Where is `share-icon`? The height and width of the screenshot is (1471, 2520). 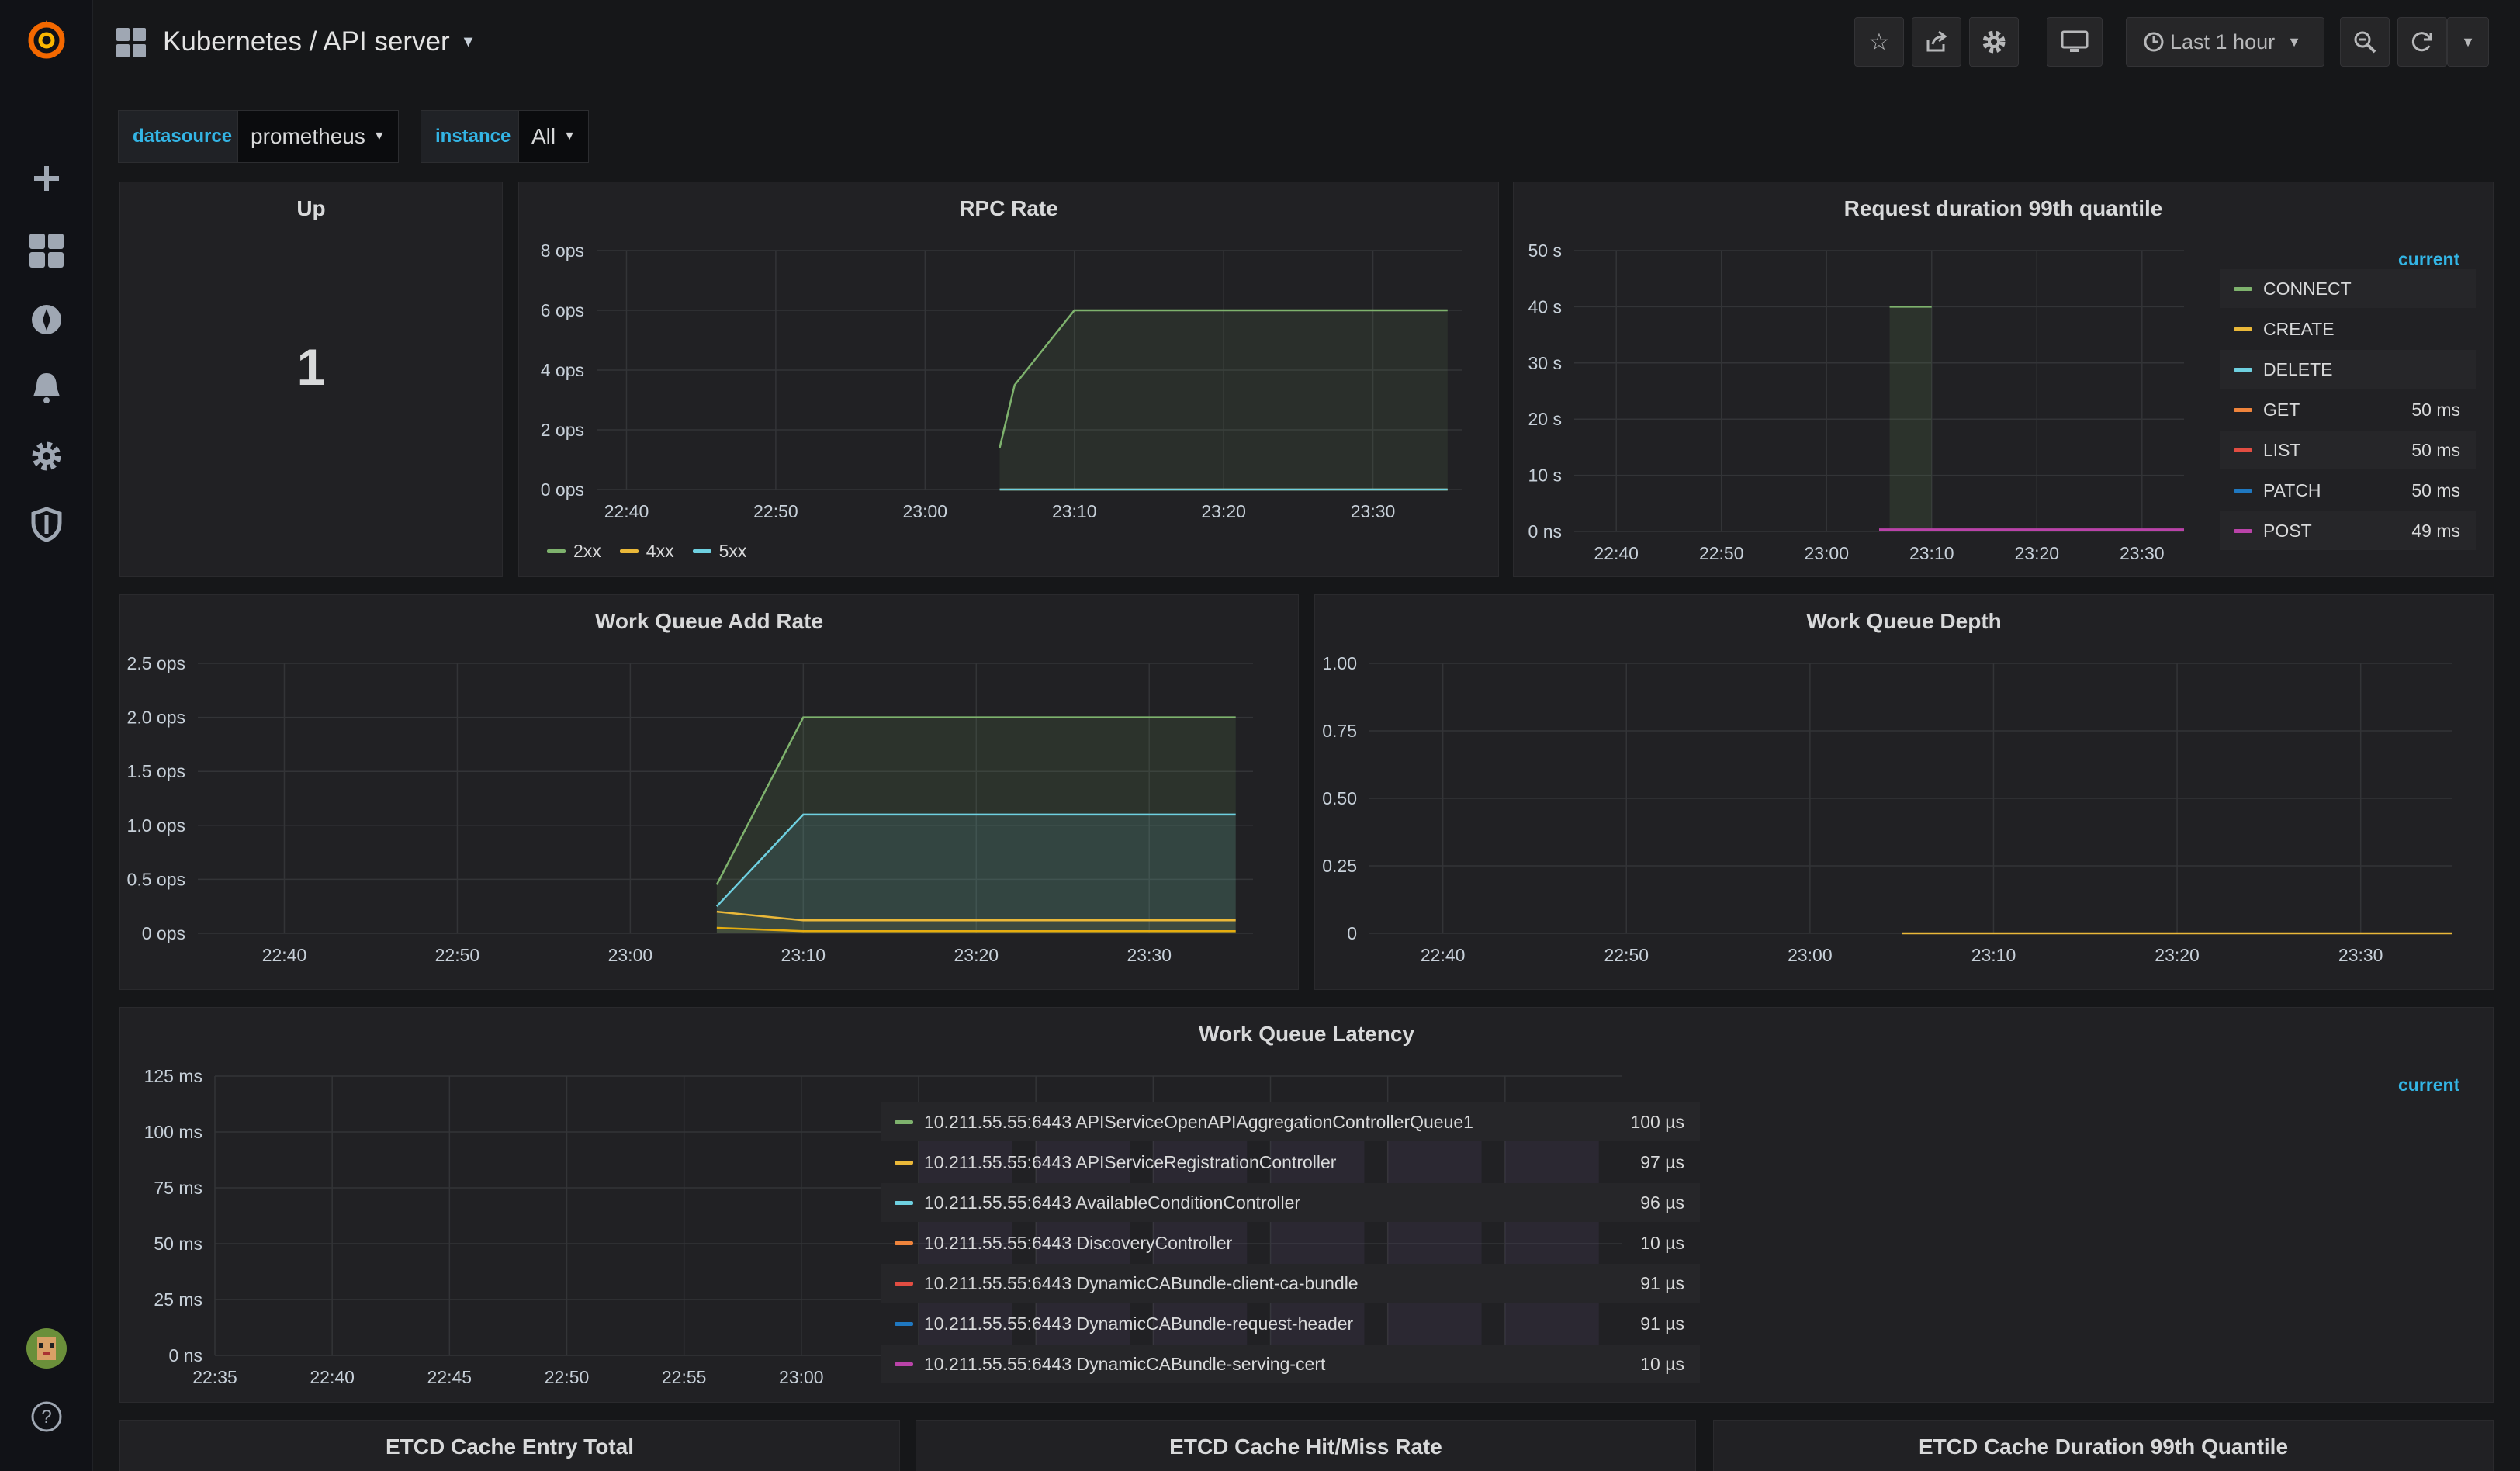 share-icon is located at coordinates (1936, 41).